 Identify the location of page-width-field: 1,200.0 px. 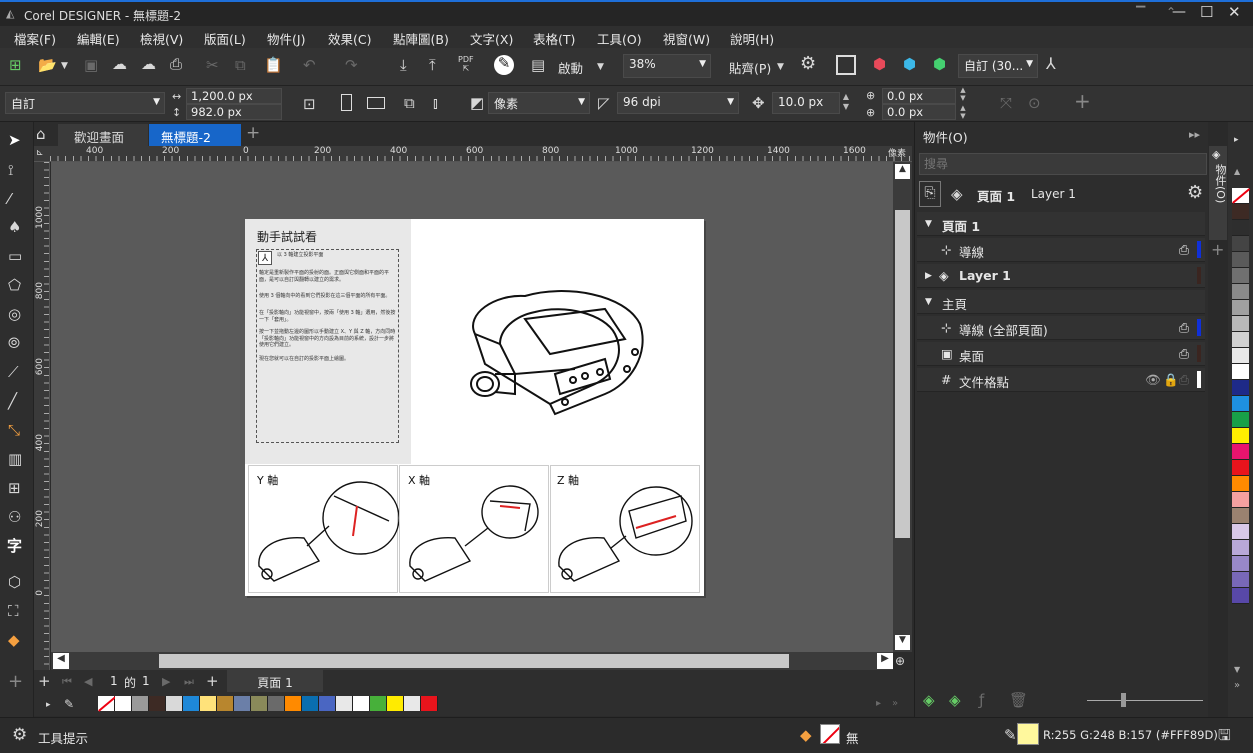
(234, 96).